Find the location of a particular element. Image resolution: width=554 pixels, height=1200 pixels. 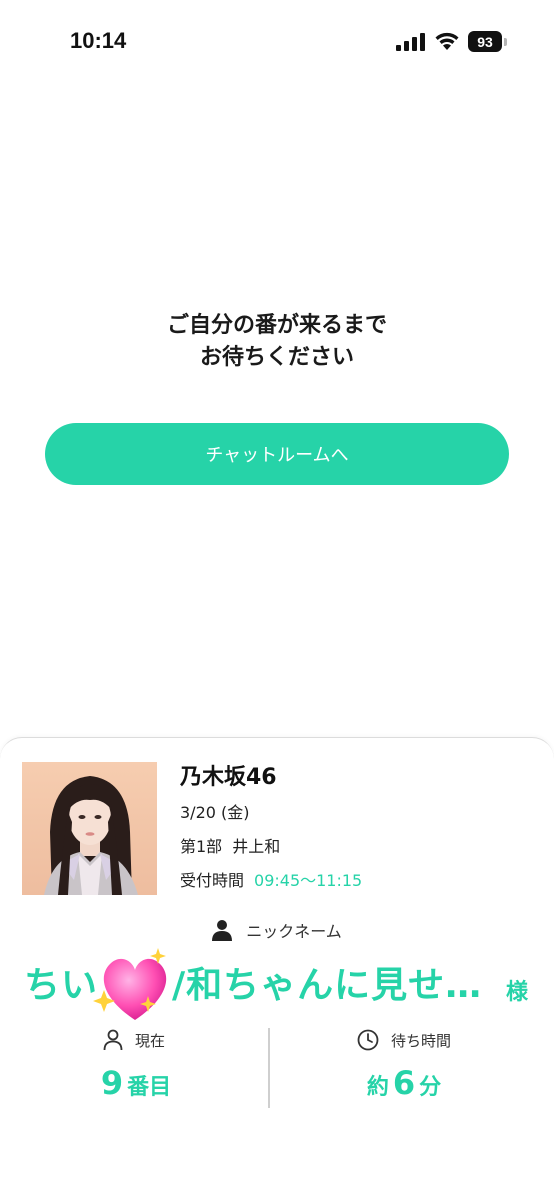

group-name: 乃木坂46 is located at coordinates (228, 777).